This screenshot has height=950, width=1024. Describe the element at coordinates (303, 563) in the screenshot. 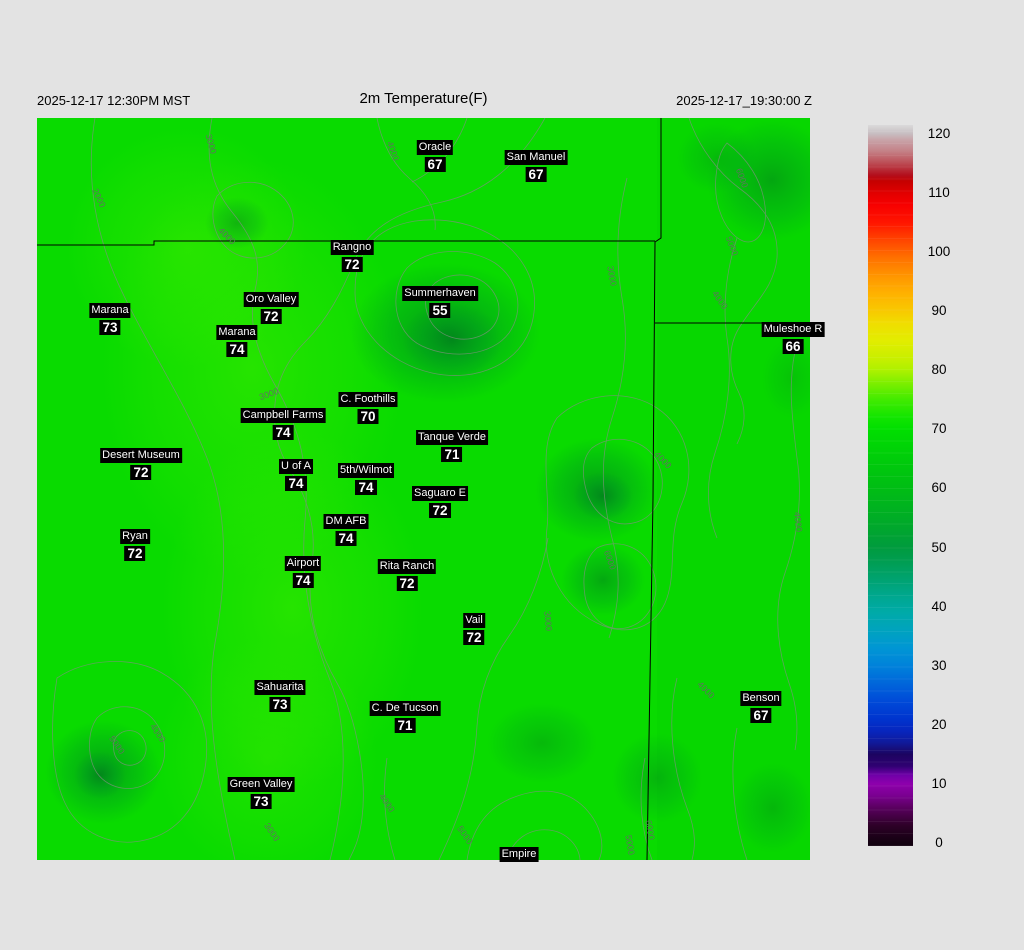

I see `station-name: Airport` at that location.